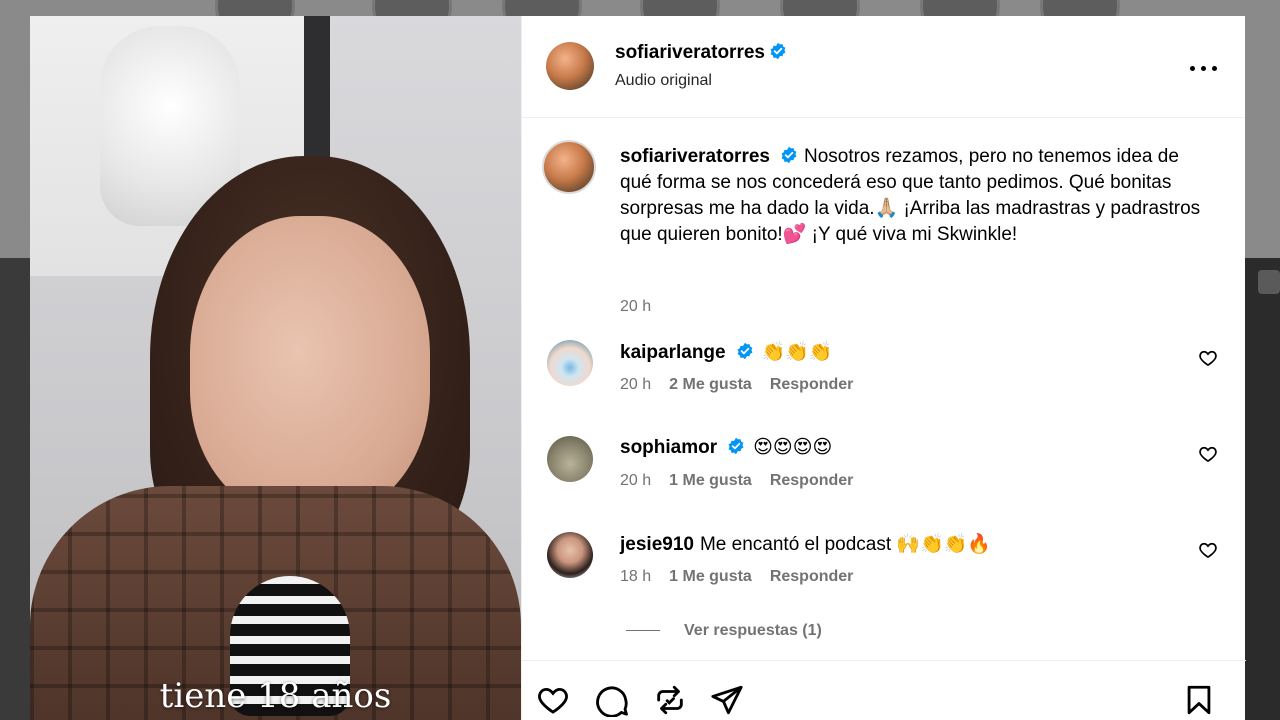 The width and height of the screenshot is (1280, 720). Describe the element at coordinates (727, 700) in the screenshot. I see `send-icon` at that location.